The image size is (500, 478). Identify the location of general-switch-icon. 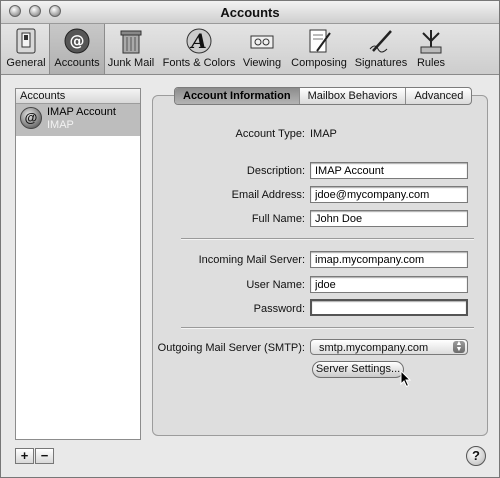
(26, 41).